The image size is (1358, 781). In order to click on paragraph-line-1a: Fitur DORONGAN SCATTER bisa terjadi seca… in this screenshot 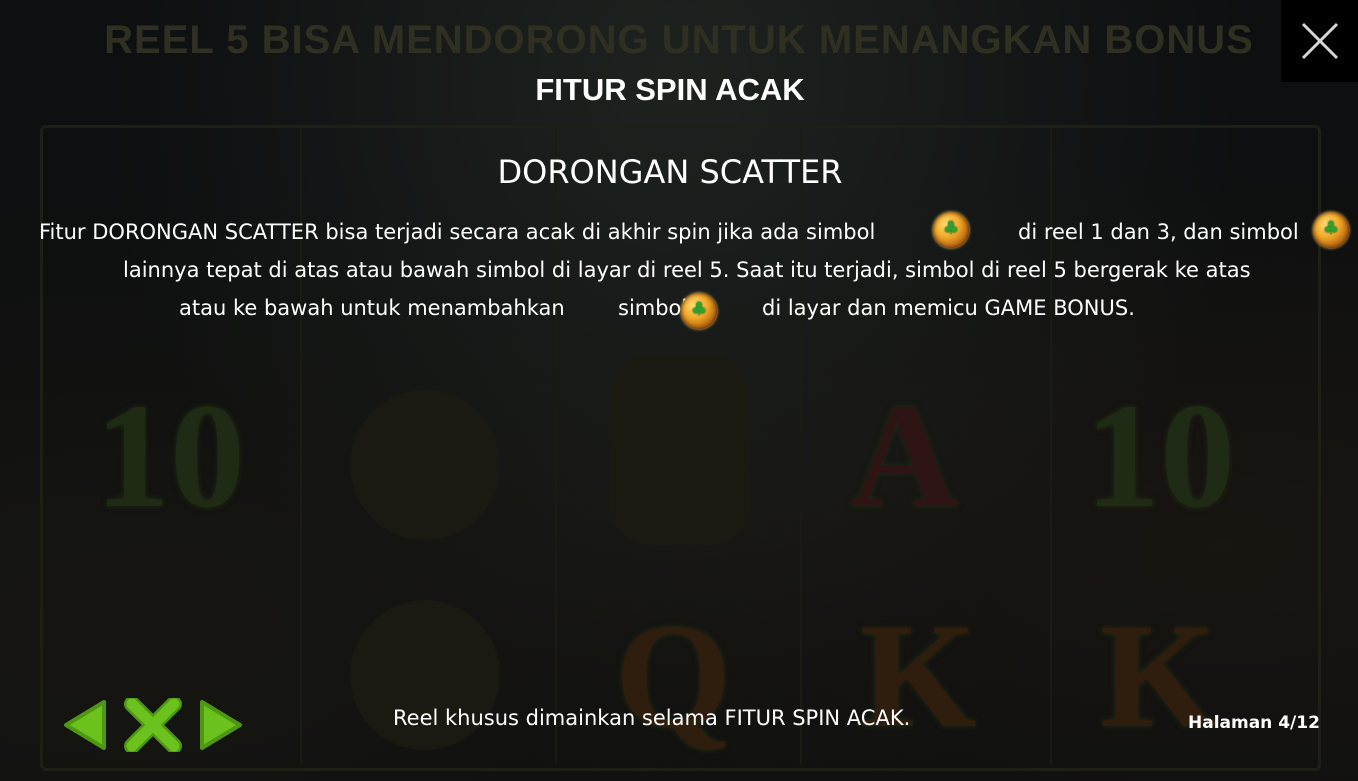, I will do `click(457, 232)`.